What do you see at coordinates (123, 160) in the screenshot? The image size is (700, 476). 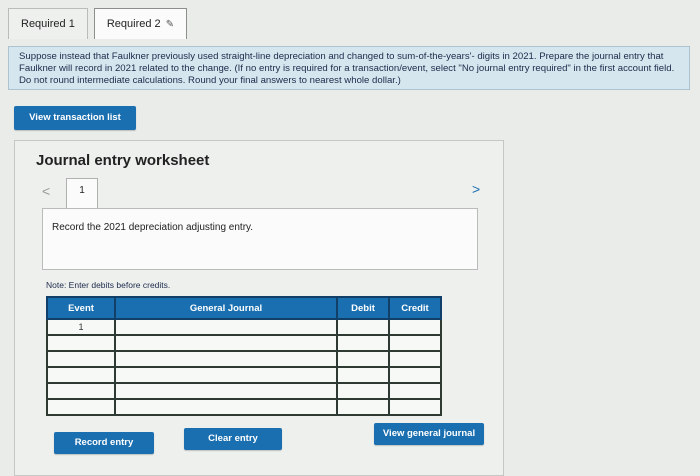 I see `worksheet-title: Journal entry worksheet` at bounding box center [123, 160].